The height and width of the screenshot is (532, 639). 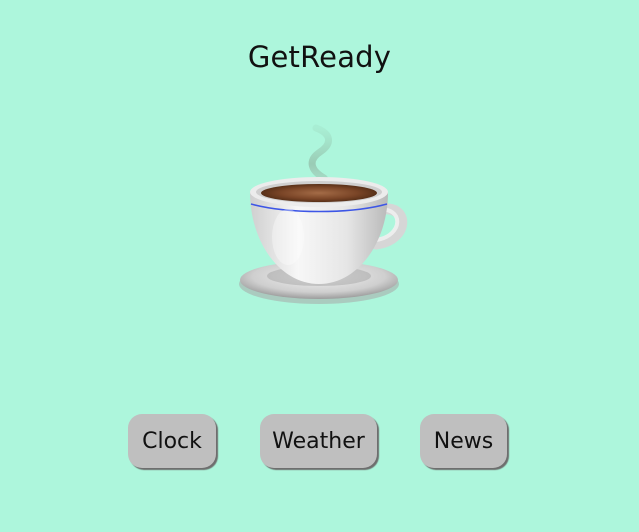 What do you see at coordinates (320, 217) in the screenshot?
I see `coffee-cup-icon` at bounding box center [320, 217].